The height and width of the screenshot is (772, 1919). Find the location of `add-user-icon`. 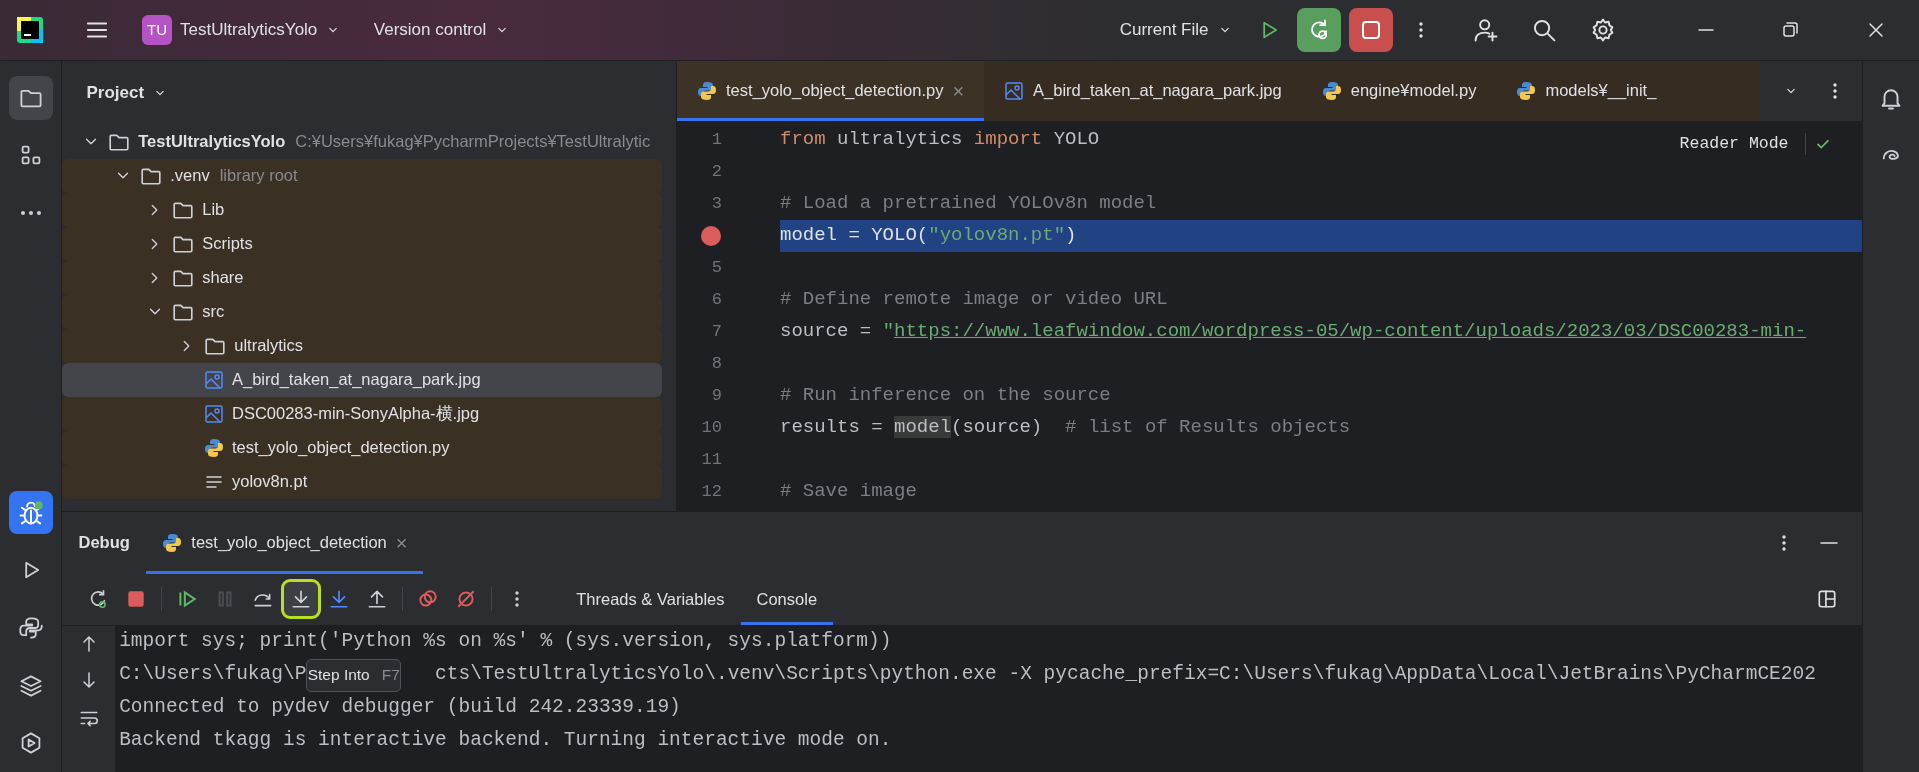

add-user-icon is located at coordinates (1485, 29).